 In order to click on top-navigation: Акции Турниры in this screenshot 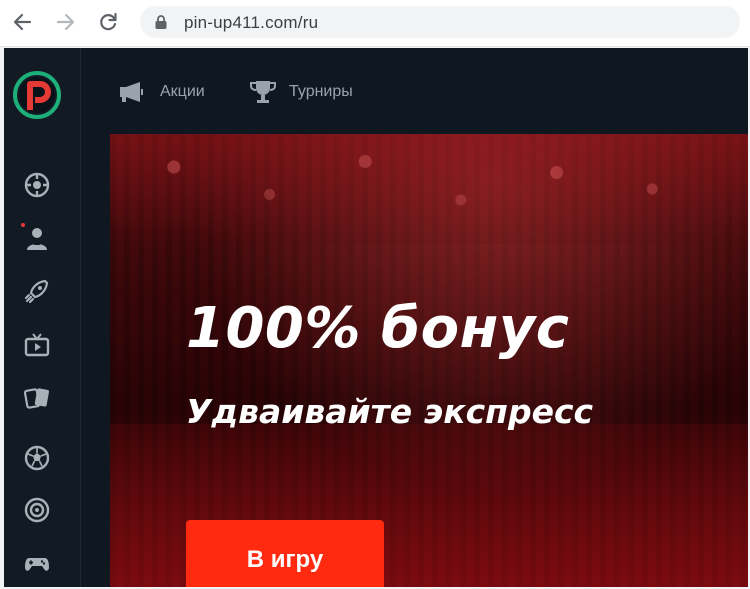, I will do `click(414, 91)`.